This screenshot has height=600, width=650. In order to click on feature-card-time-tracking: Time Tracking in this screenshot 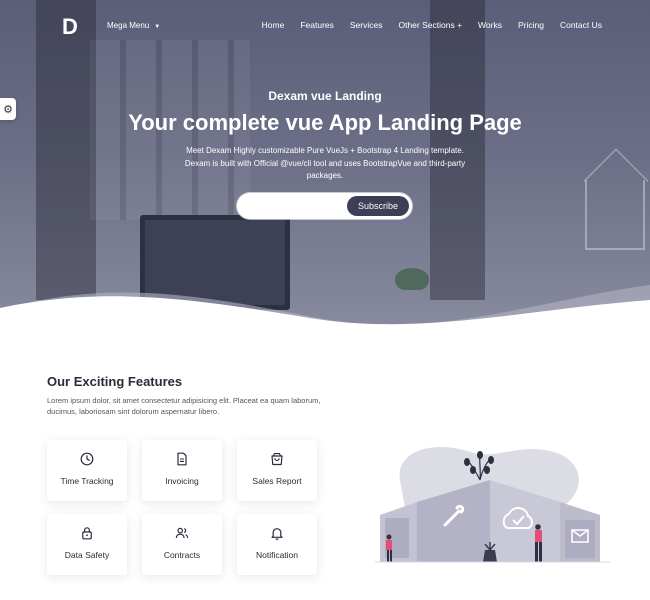, I will do `click(87, 470)`.